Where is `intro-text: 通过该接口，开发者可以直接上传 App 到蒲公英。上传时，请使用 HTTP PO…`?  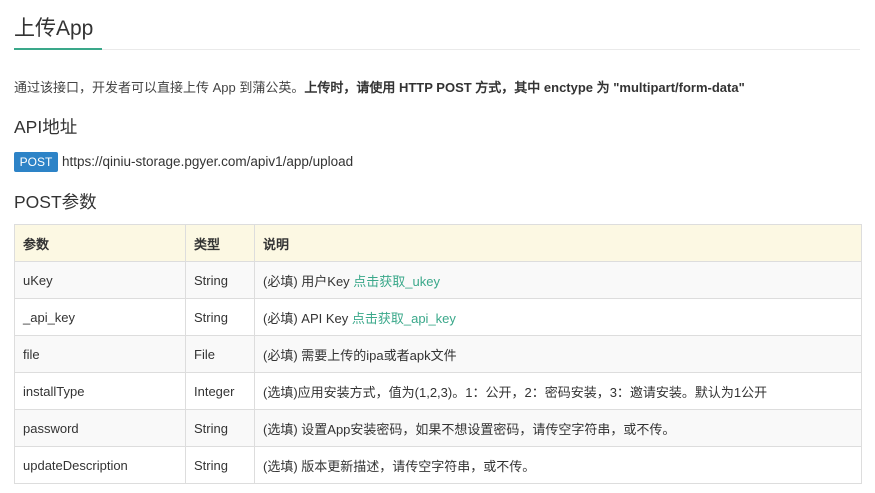 intro-text: 通过该接口，开发者可以直接上传 App 到蒲公英。上传时，请使用 HTTP PO… is located at coordinates (379, 86).